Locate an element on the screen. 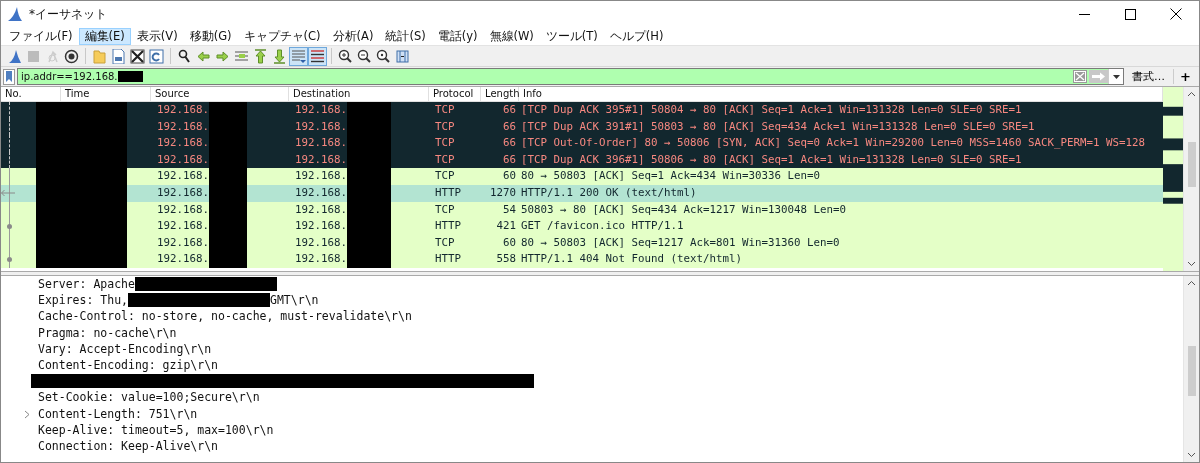  menu-item: 移動(G) is located at coordinates (210, 36).